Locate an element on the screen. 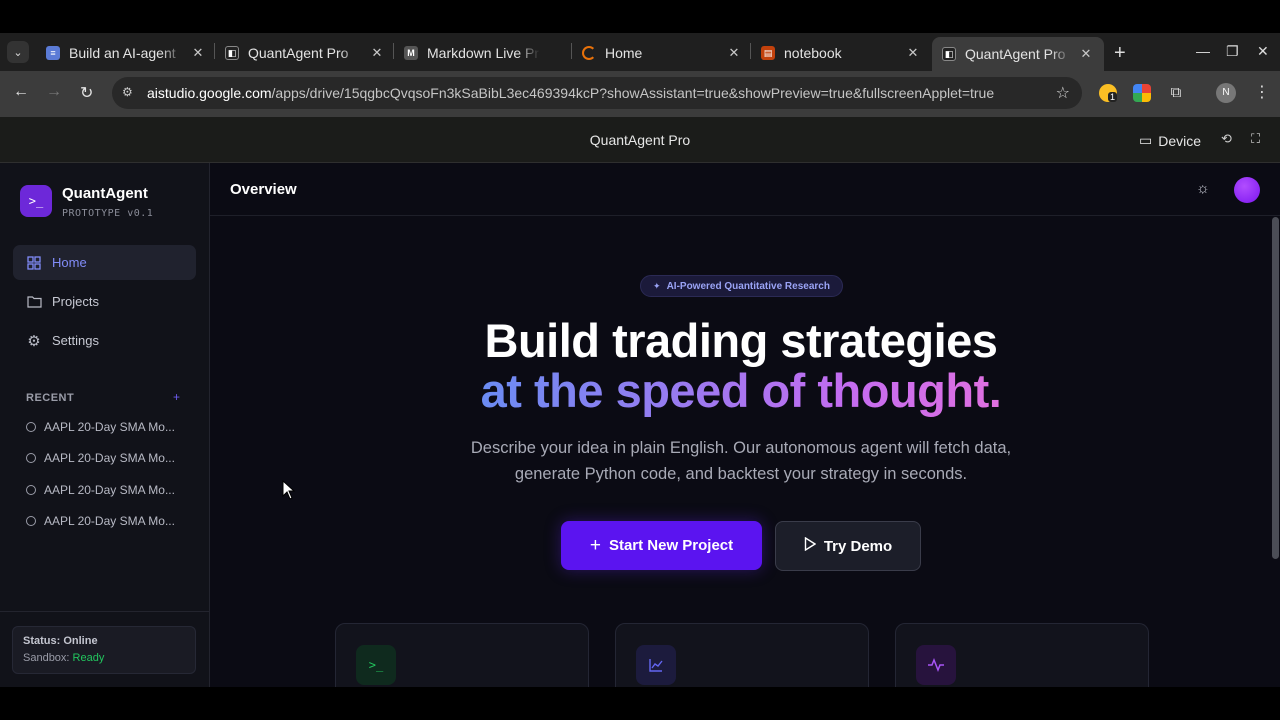  button-label: Try Demo is located at coordinates (858, 546).